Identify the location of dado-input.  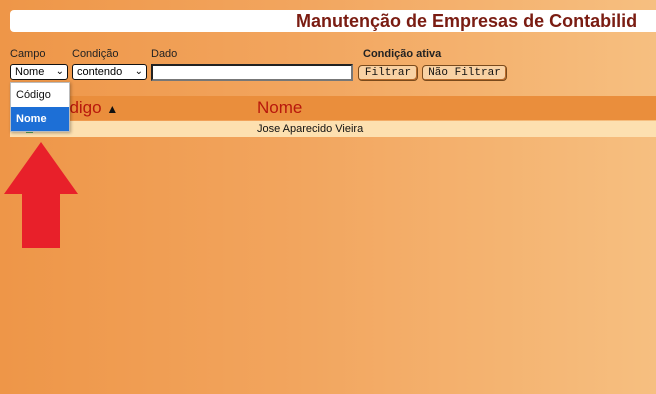
(252, 72).